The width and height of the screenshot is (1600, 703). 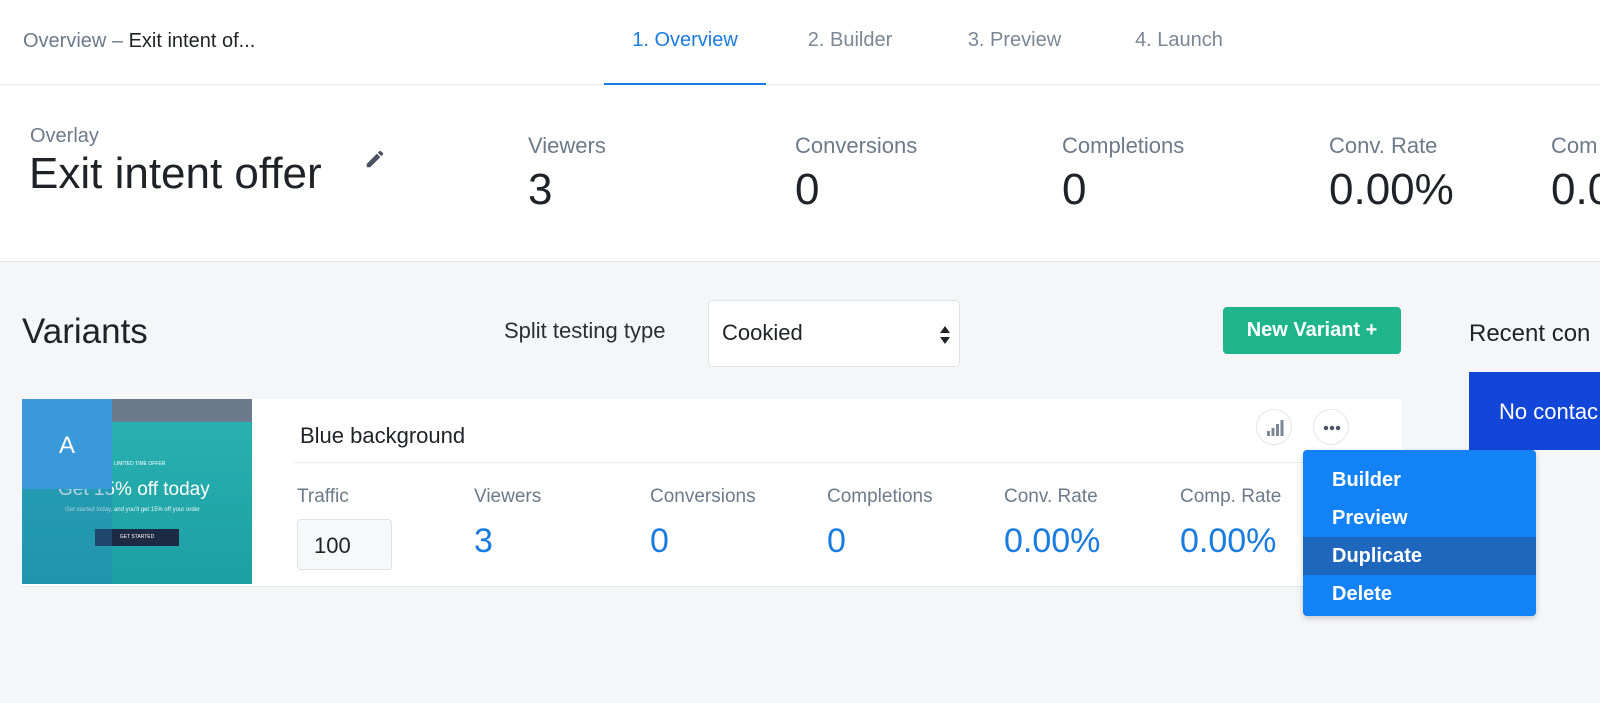 I want to click on stat-value: 0.0, so click(x=1575, y=189).